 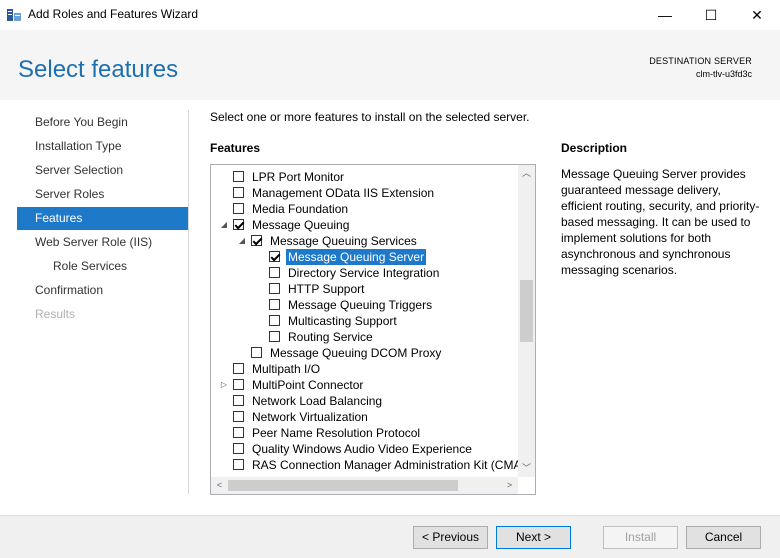 What do you see at coordinates (343, 241) in the screenshot?
I see `feature-label: Message Queuing Services` at bounding box center [343, 241].